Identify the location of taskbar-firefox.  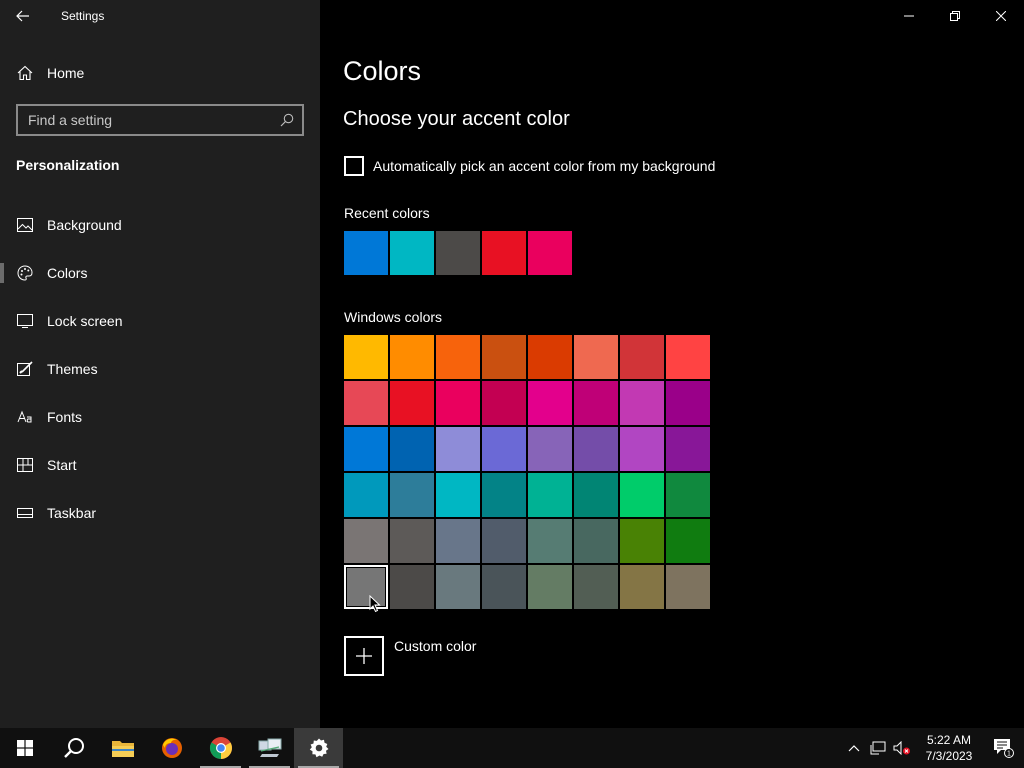
(171, 748).